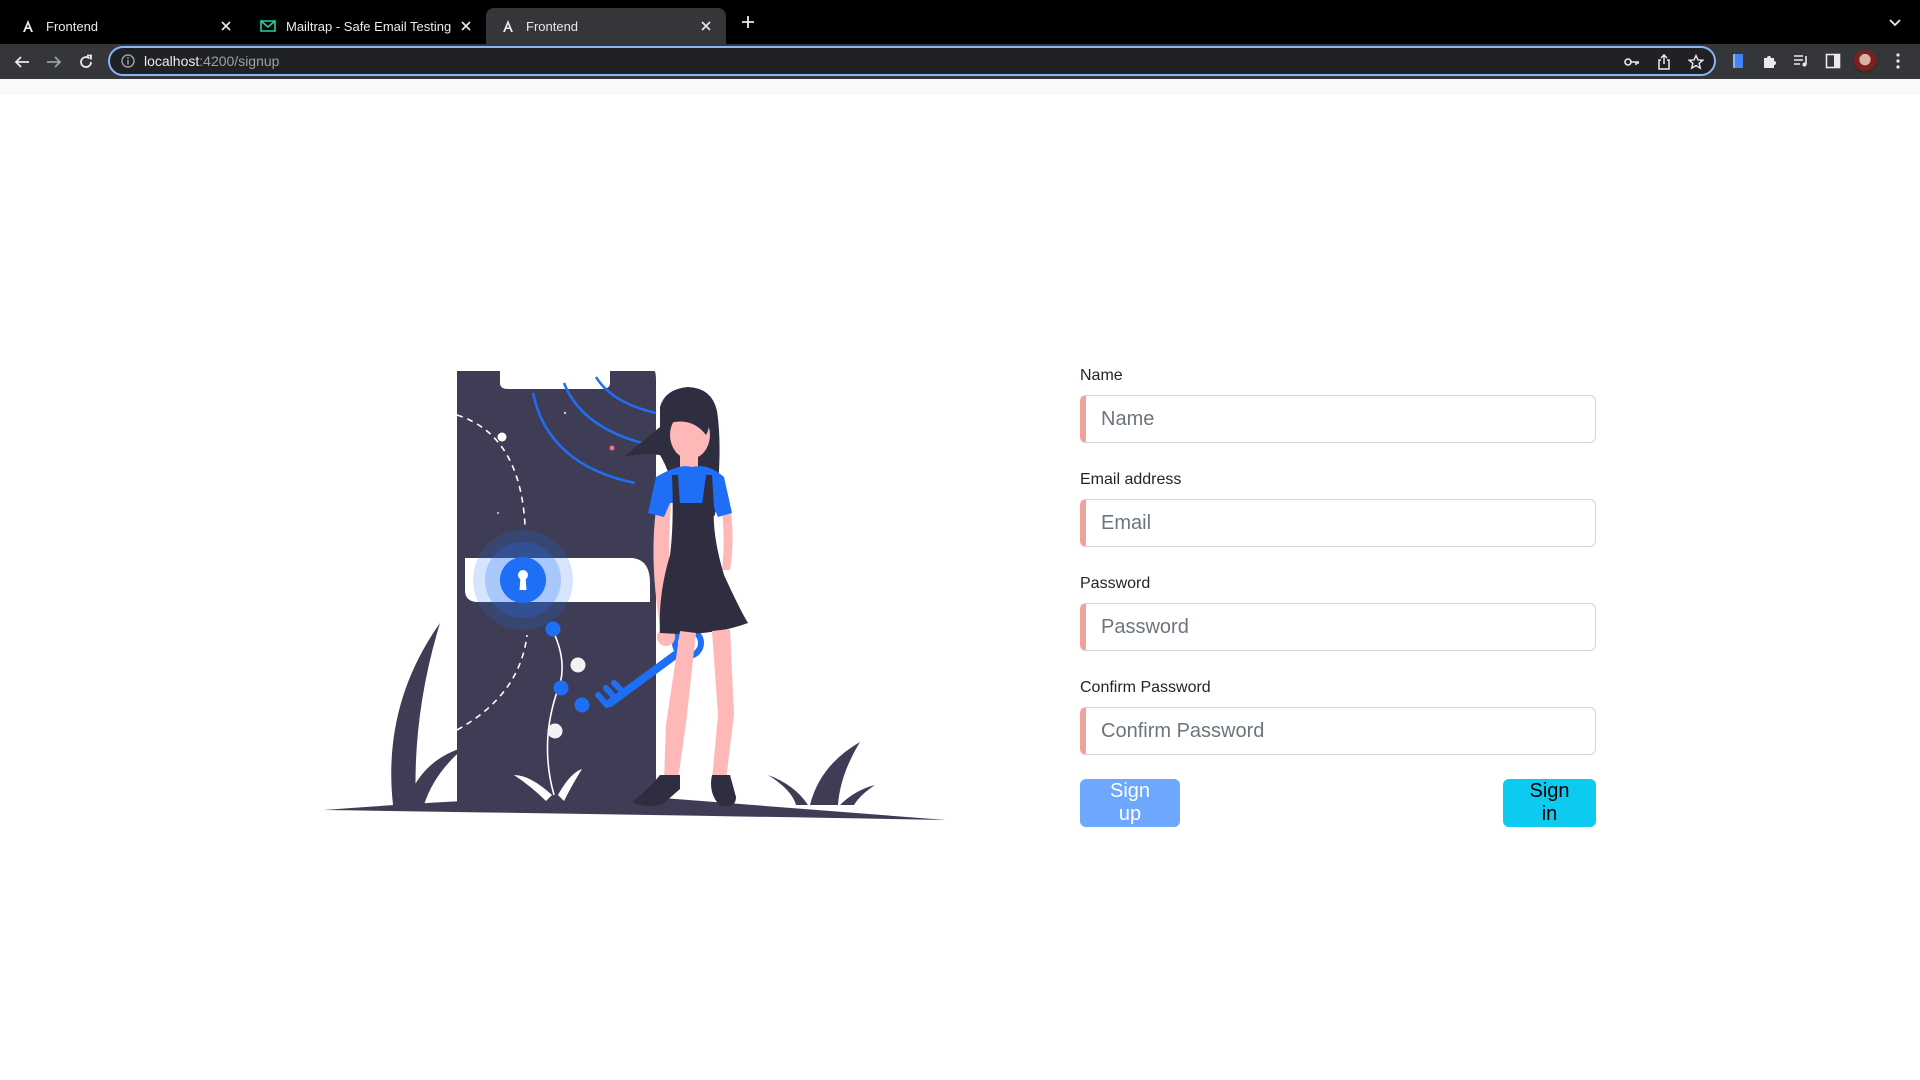  I want to click on password-input, so click(1340, 627).